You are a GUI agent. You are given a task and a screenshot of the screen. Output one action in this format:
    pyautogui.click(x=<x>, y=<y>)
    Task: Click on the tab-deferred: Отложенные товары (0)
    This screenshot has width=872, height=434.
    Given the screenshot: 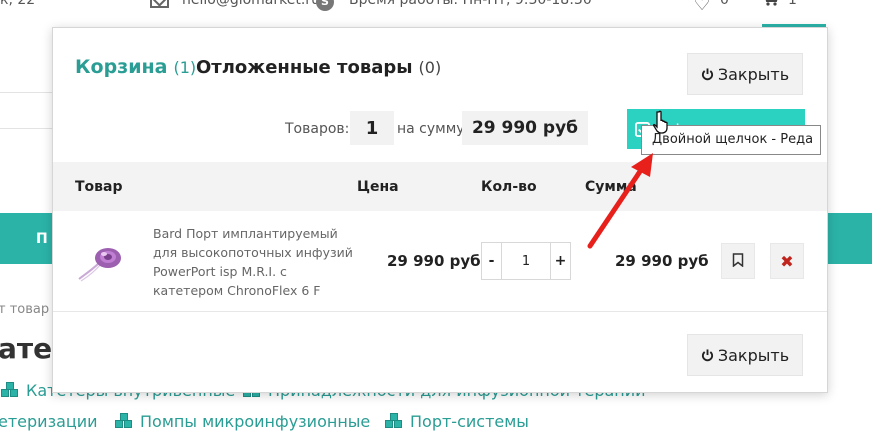 What is the action you would take?
    pyautogui.click(x=318, y=67)
    